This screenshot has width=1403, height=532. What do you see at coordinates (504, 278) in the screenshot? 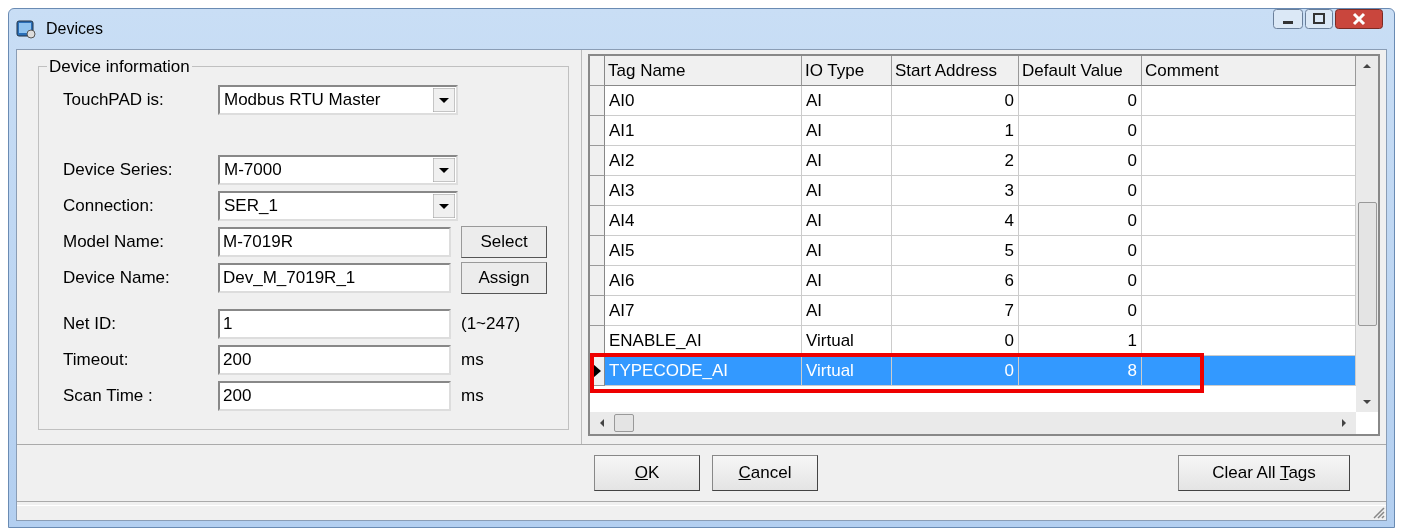
I see `side-button: Assign` at bounding box center [504, 278].